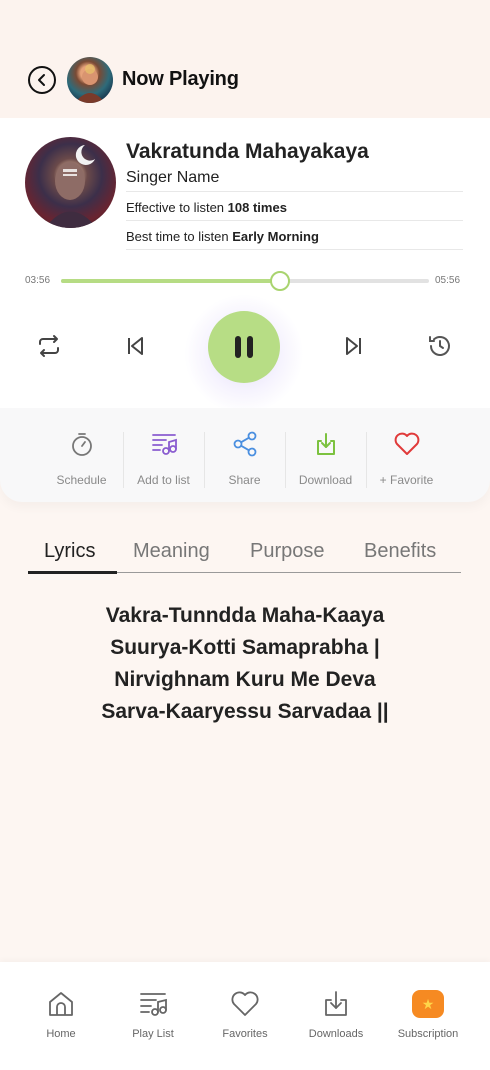 Image resolution: width=490 pixels, height=1070 pixels. What do you see at coordinates (82, 444) in the screenshot?
I see `stopwatch-icon` at bounding box center [82, 444].